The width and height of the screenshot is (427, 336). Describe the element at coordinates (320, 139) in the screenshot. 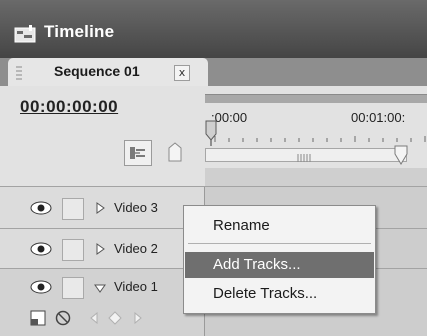

I see `ruler-ticks` at that location.